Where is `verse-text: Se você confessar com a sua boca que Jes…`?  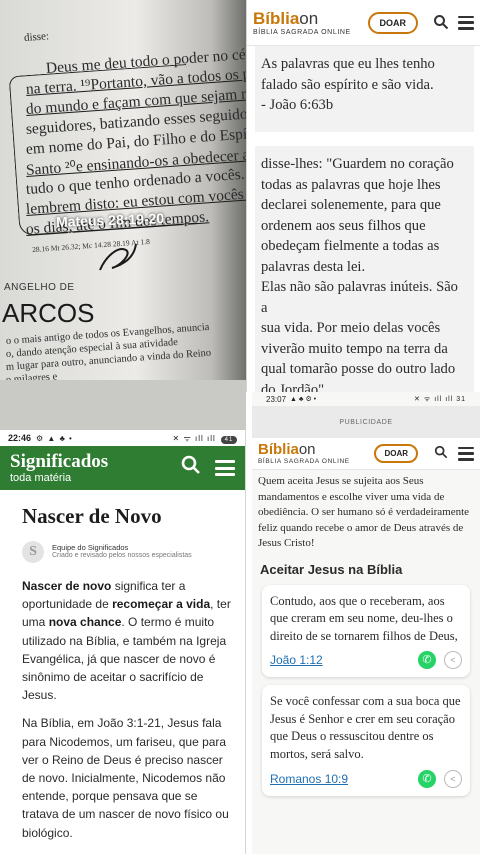 verse-text: Se você confessar com a sua boca que Jes… is located at coordinates (365, 728).